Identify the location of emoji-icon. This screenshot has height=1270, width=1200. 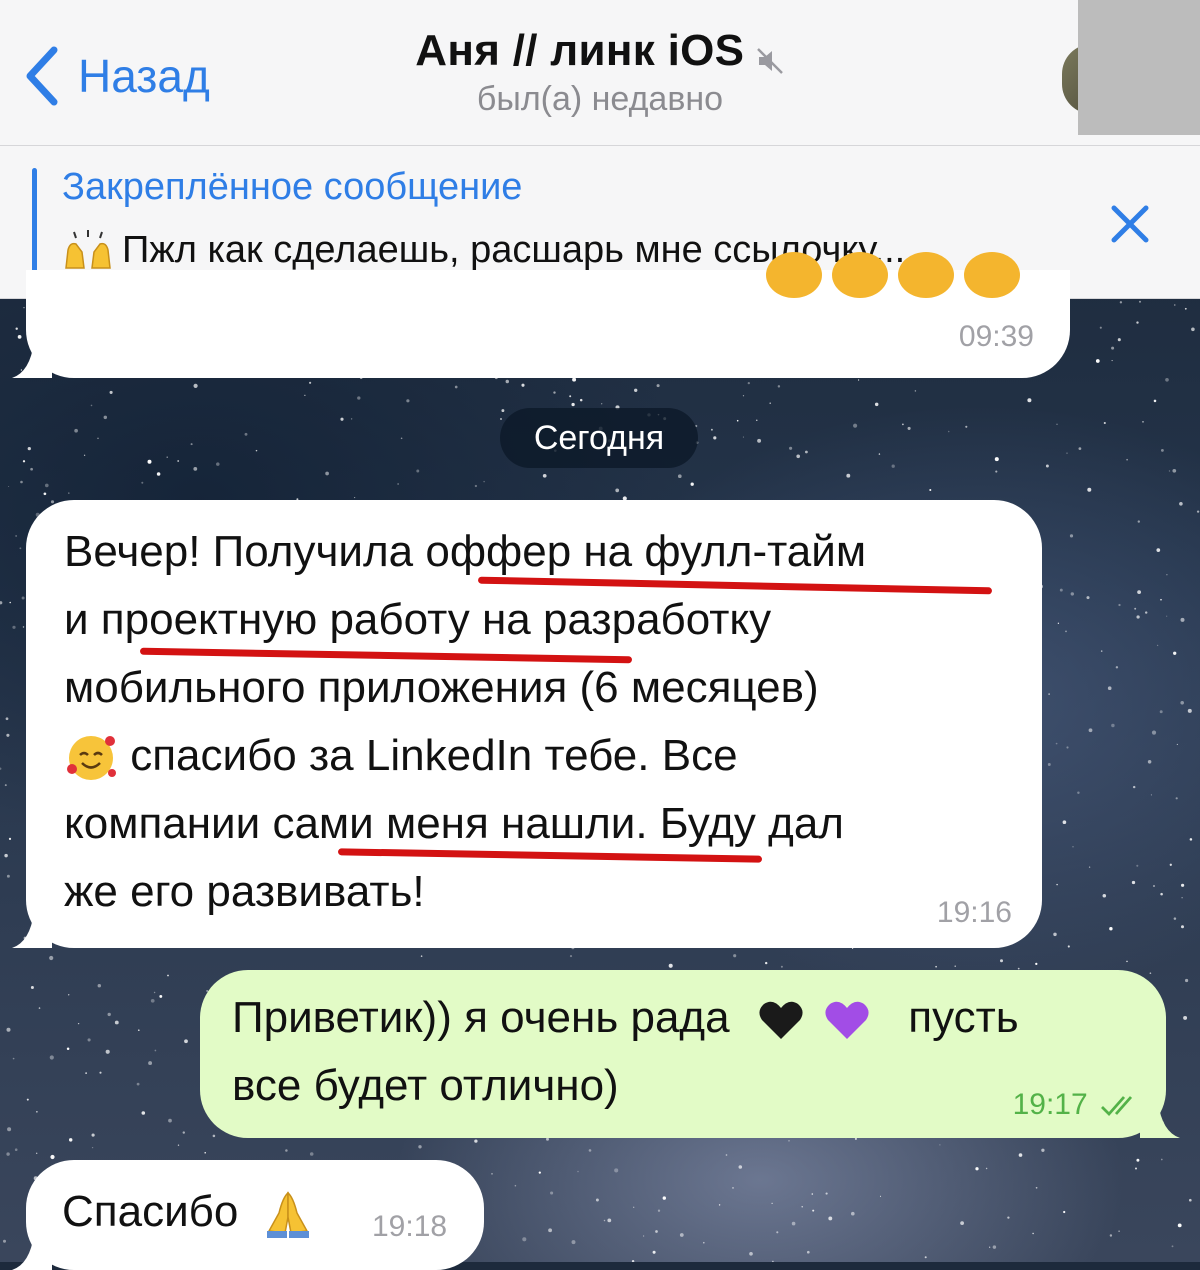
(926, 275).